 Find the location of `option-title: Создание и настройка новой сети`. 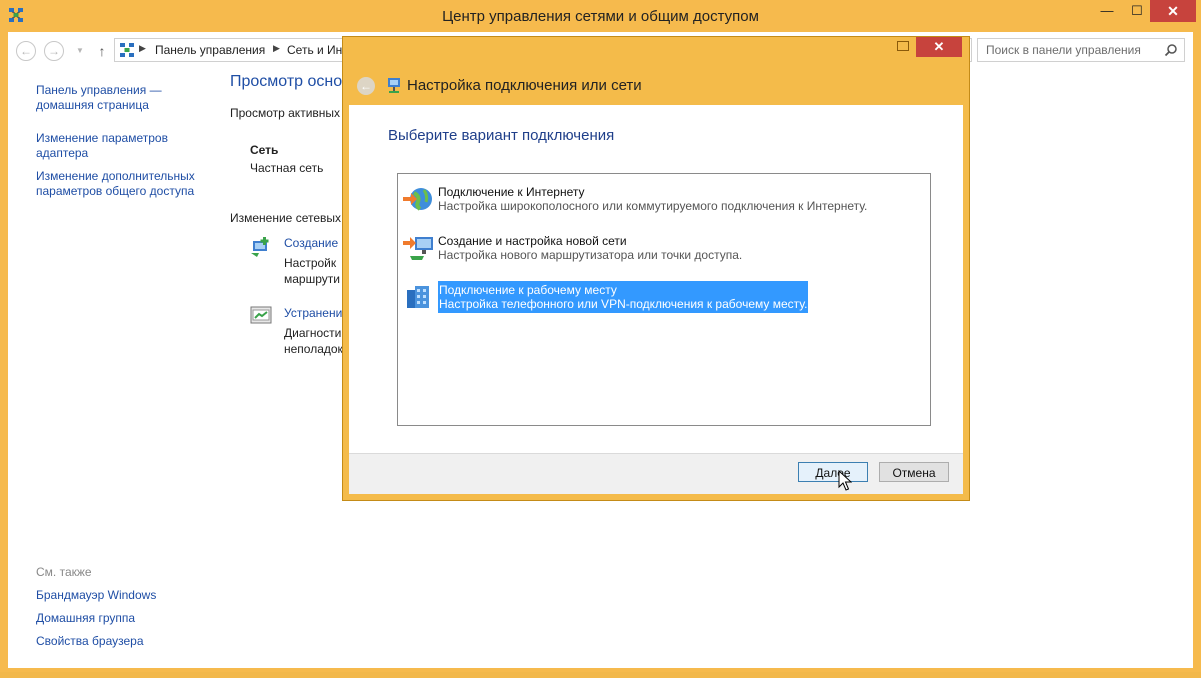

option-title: Создание и настройка новой сети is located at coordinates (532, 241).